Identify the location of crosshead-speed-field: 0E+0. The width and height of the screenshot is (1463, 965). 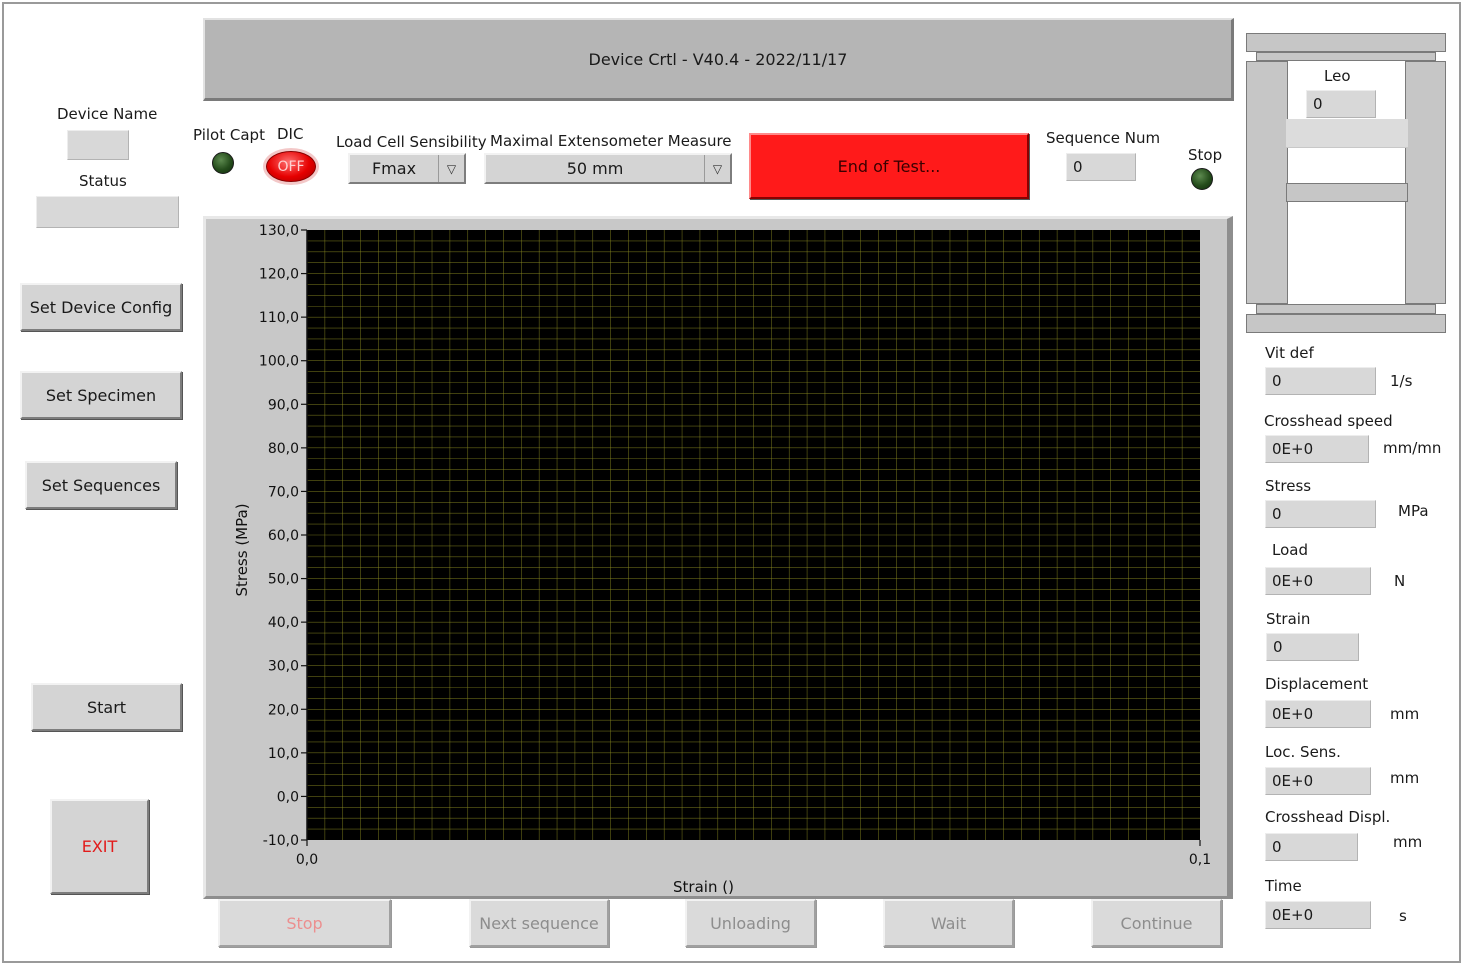
(1317, 449).